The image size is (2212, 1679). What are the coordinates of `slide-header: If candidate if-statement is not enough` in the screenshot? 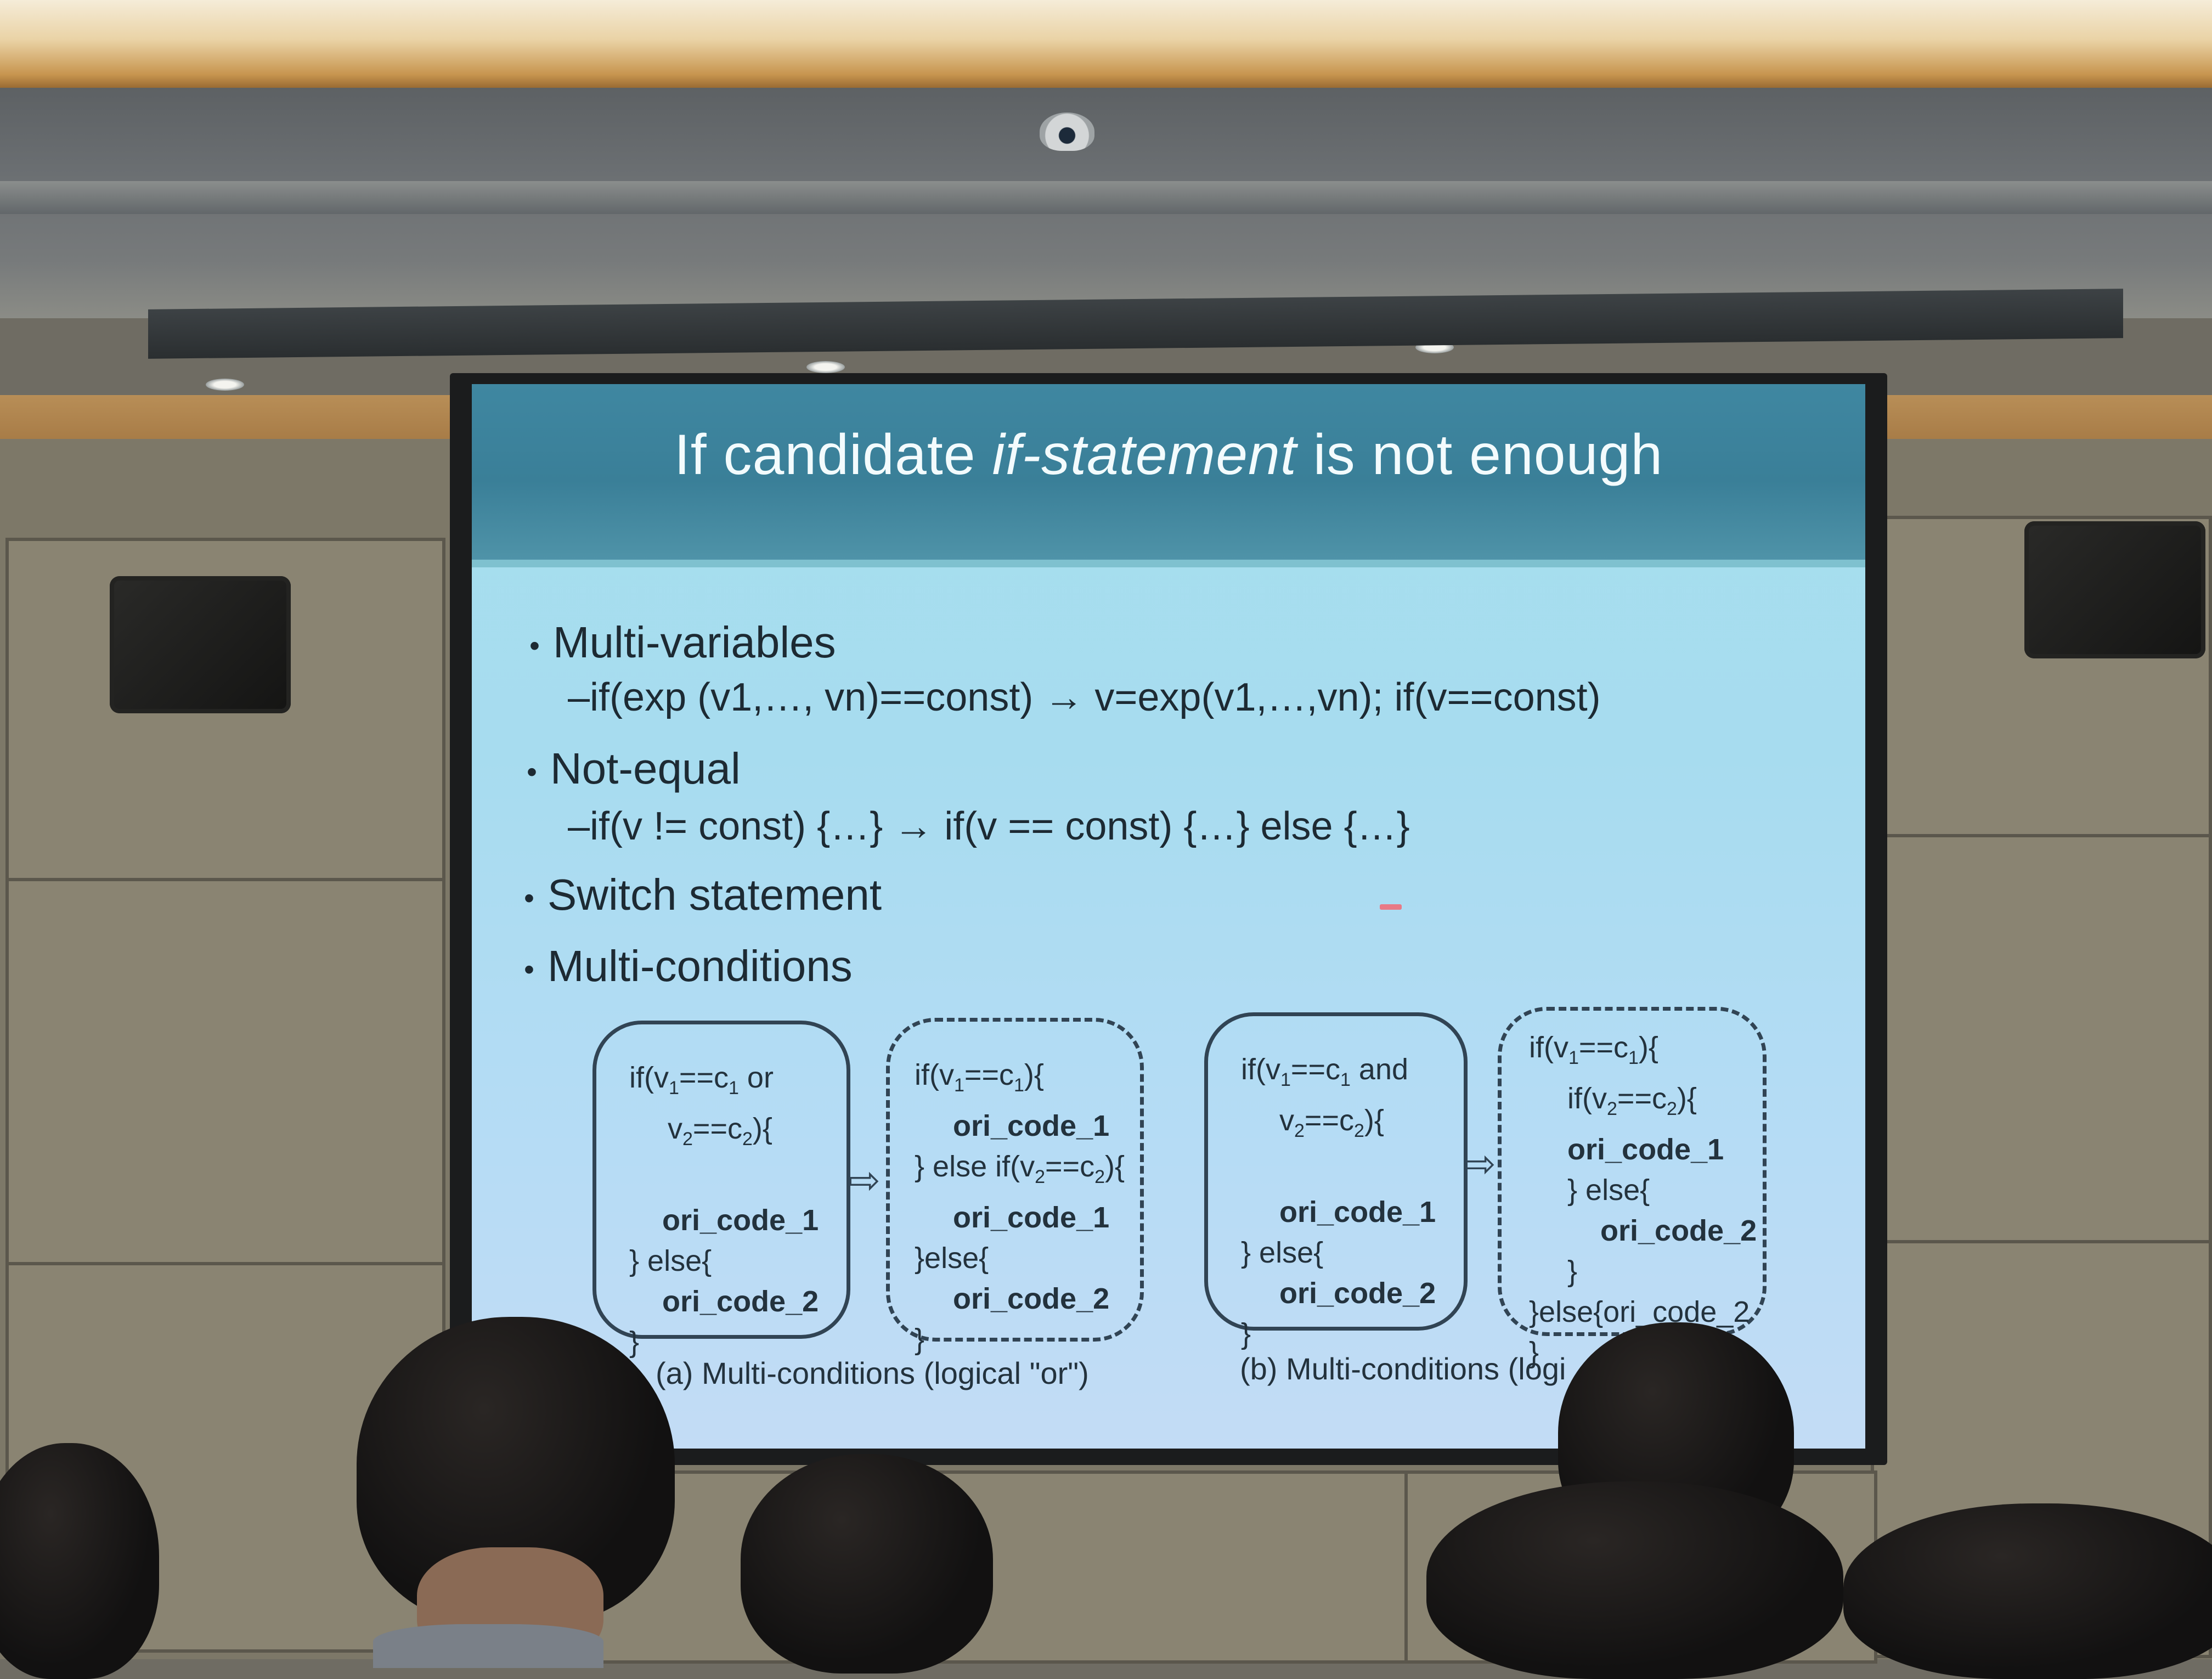 It's located at (1169, 476).